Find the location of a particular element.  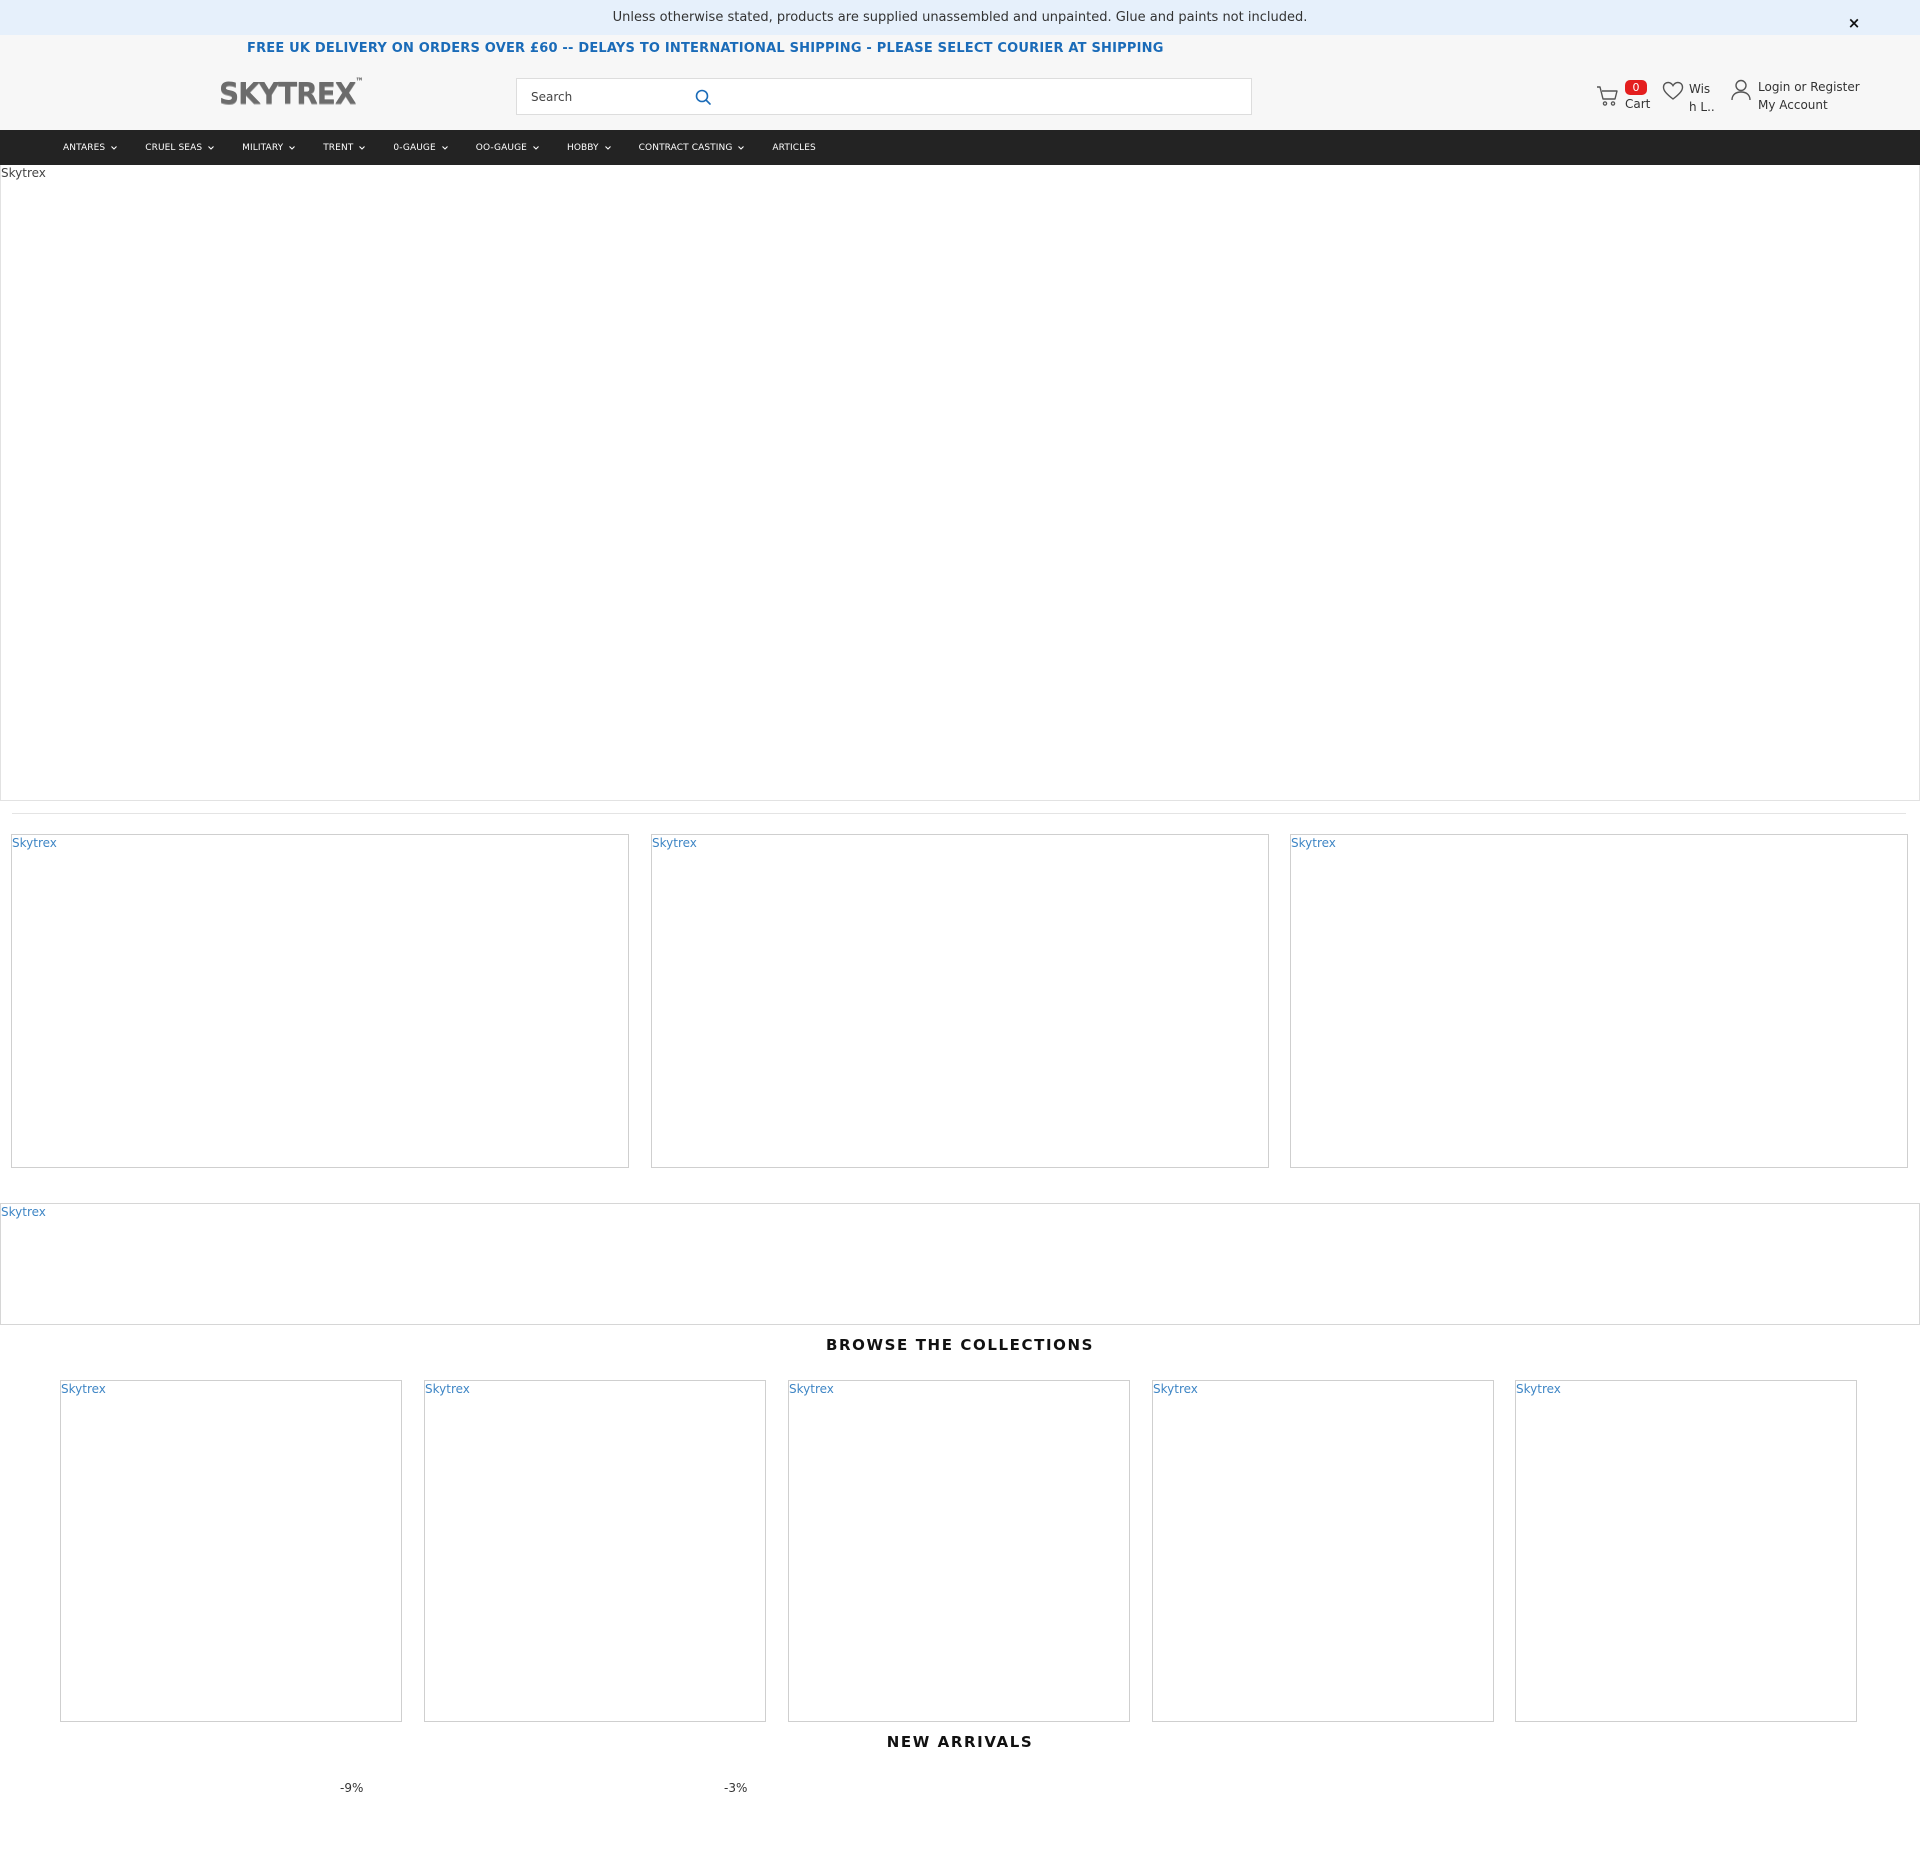

account-area: Login or Register My Account is located at coordinates (1801, 100).